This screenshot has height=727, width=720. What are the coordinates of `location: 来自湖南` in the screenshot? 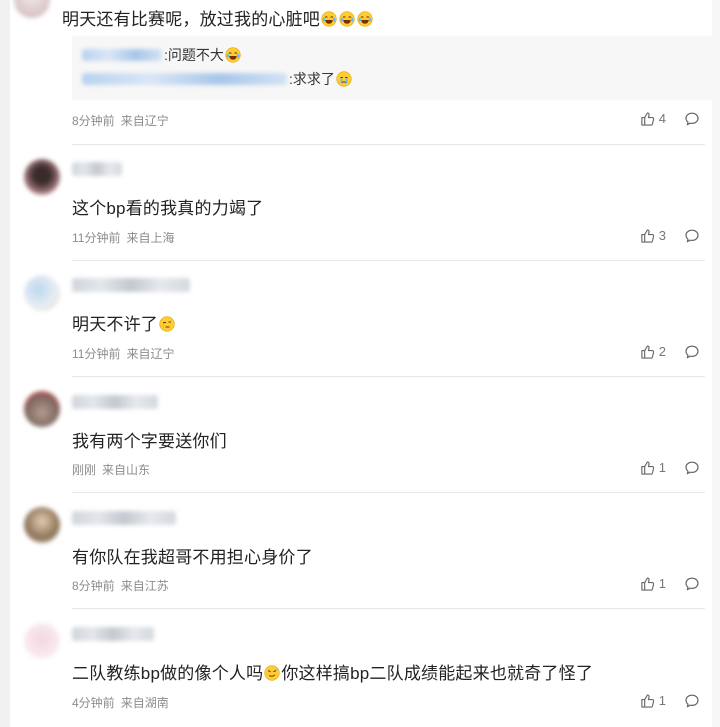 It's located at (144, 703).